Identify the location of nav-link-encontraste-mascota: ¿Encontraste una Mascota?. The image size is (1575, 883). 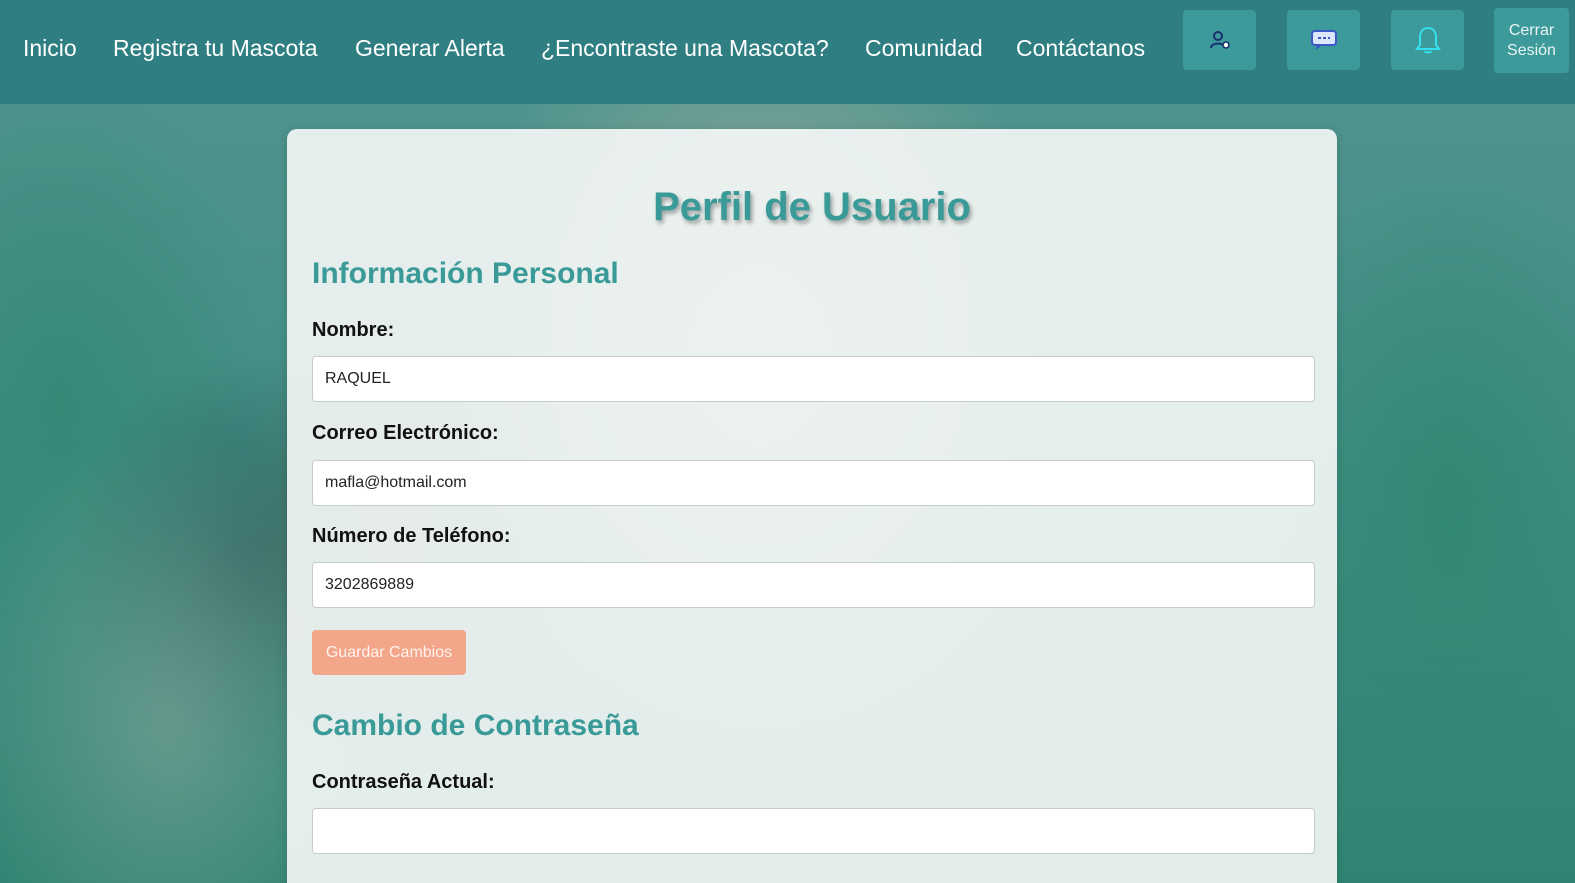
(685, 48).